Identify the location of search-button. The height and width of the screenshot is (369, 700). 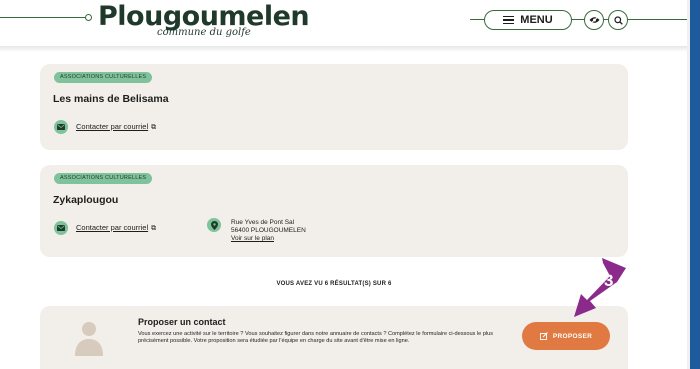
(618, 20).